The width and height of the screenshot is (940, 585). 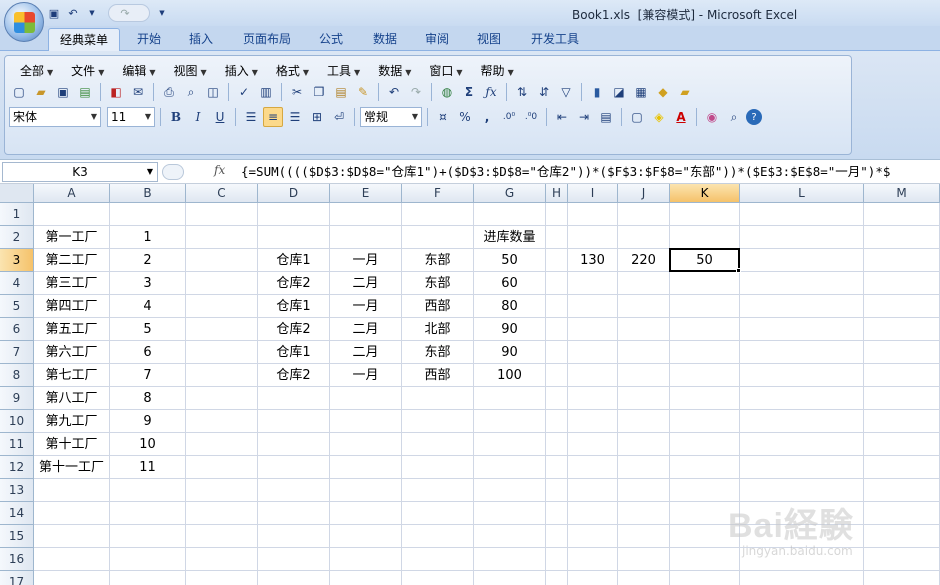 I want to click on help-icon: ?, so click(x=754, y=117).